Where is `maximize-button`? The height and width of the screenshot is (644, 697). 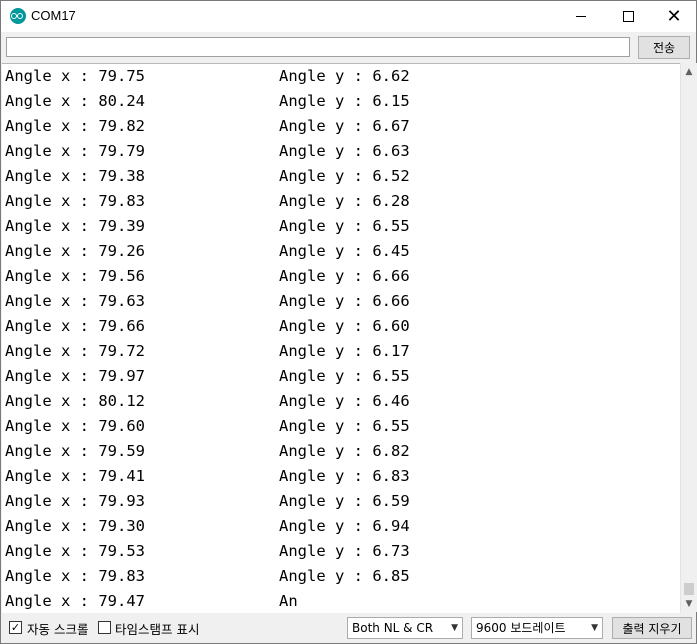 maximize-button is located at coordinates (628, 16).